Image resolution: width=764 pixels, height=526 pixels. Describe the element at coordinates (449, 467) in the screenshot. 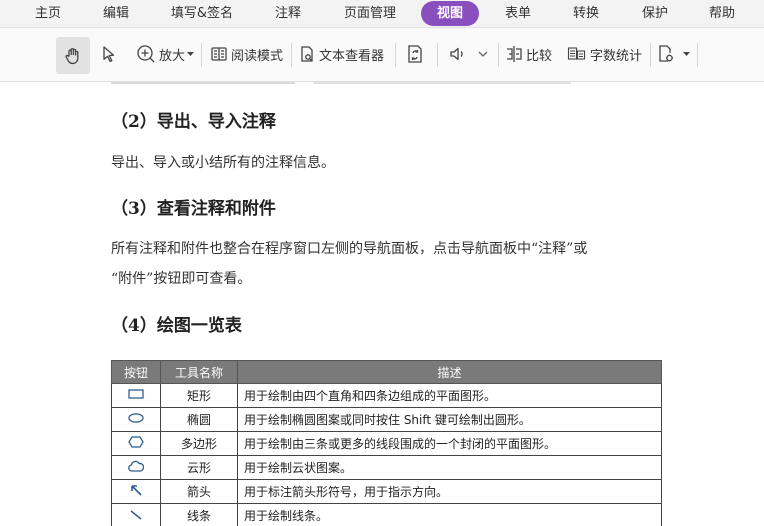

I see `table-cell-desc: 用于绘制云状图案。` at that location.